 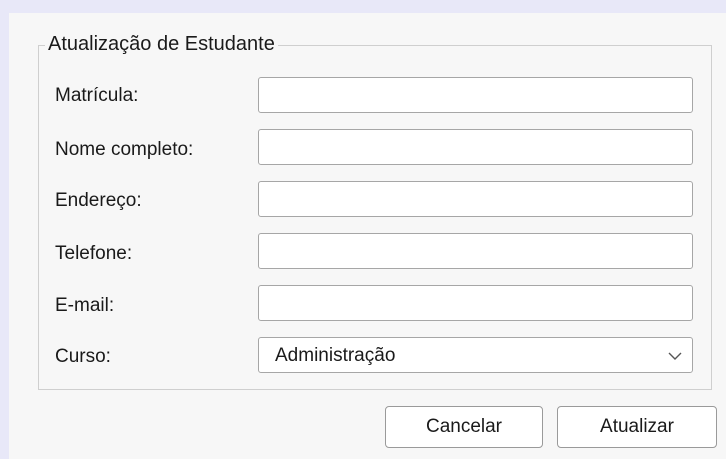 I want to click on matricula-label: Matrícula:, so click(x=97, y=95).